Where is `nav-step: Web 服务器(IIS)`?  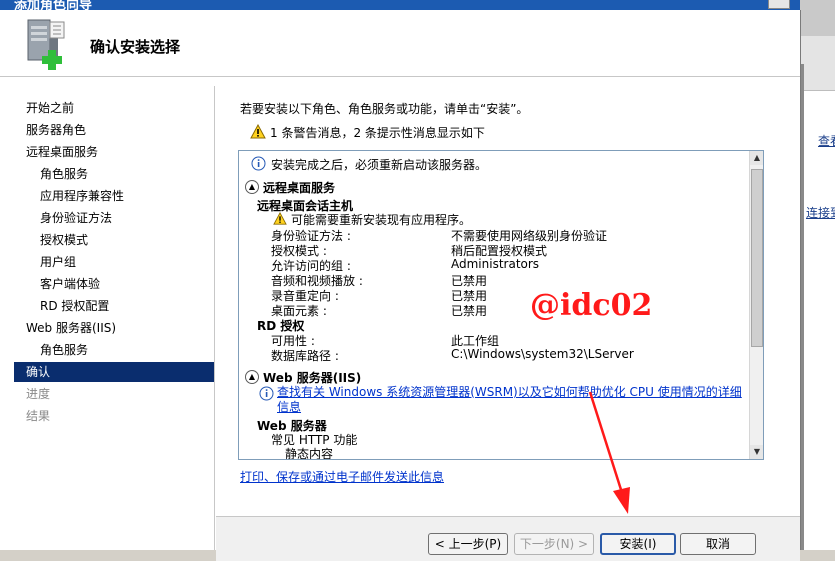
nav-step: Web 服务器(IIS) is located at coordinates (114, 328).